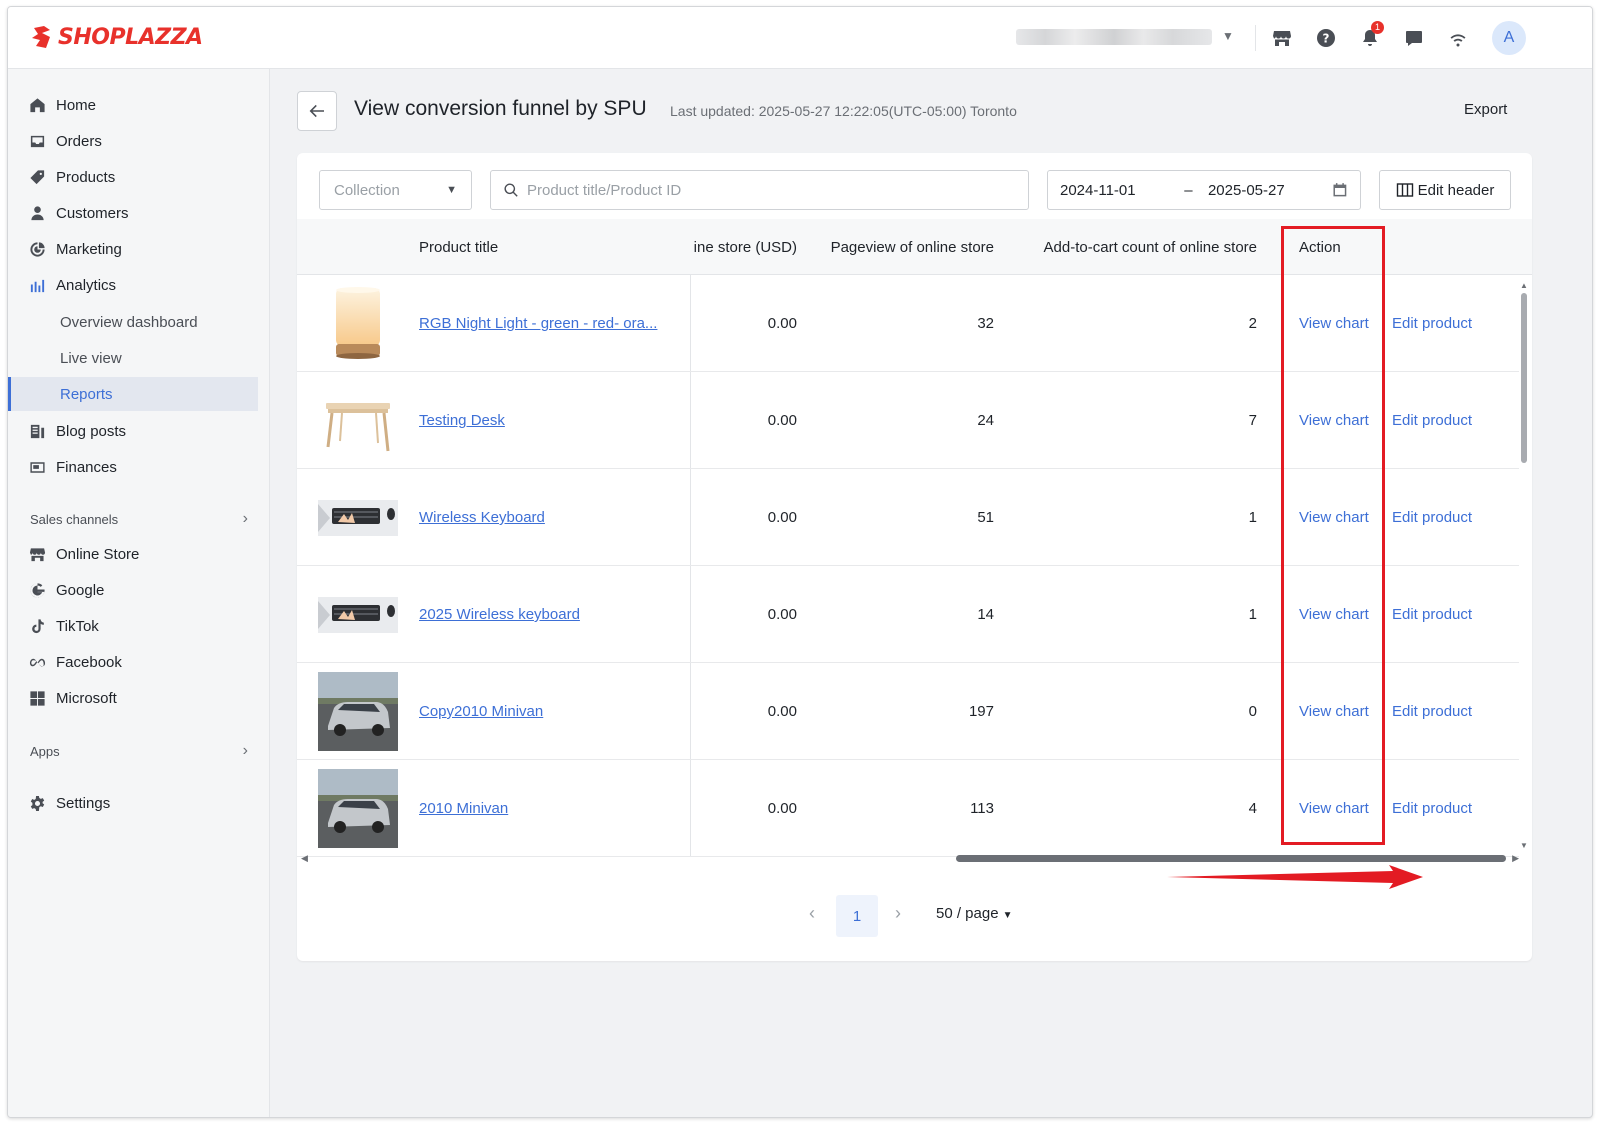 This screenshot has height=1124, width=1600. I want to click on sidebar-item-online-store: Online Store, so click(139, 554).